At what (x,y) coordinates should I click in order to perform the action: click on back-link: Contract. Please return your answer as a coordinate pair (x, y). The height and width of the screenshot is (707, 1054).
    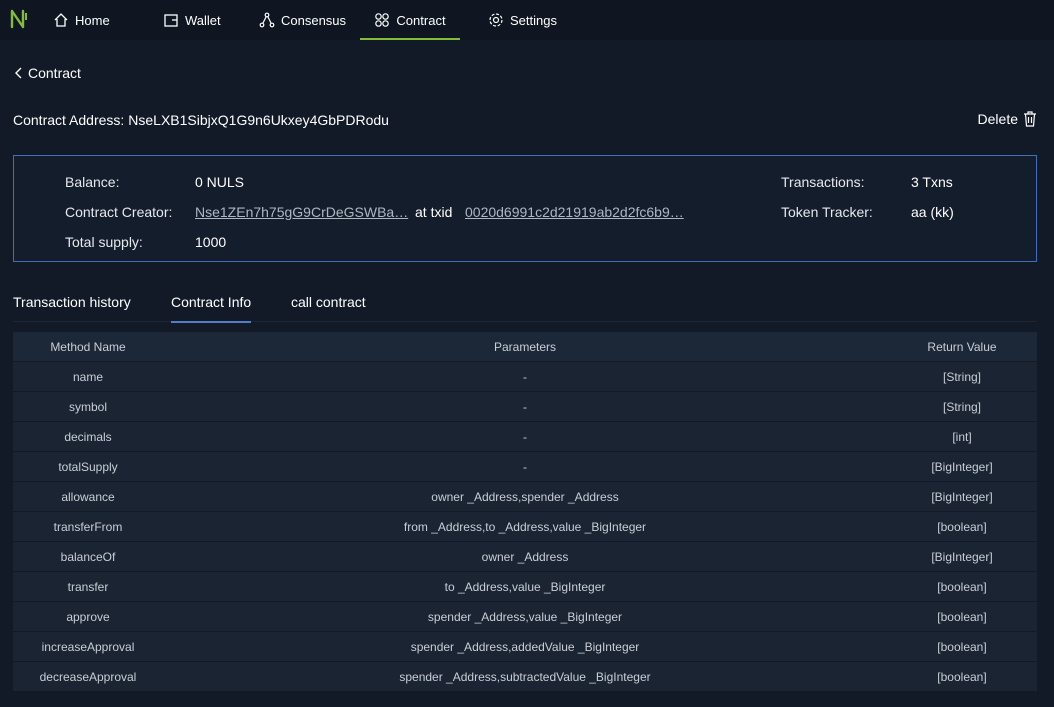
    Looking at the image, I should click on (47, 73).